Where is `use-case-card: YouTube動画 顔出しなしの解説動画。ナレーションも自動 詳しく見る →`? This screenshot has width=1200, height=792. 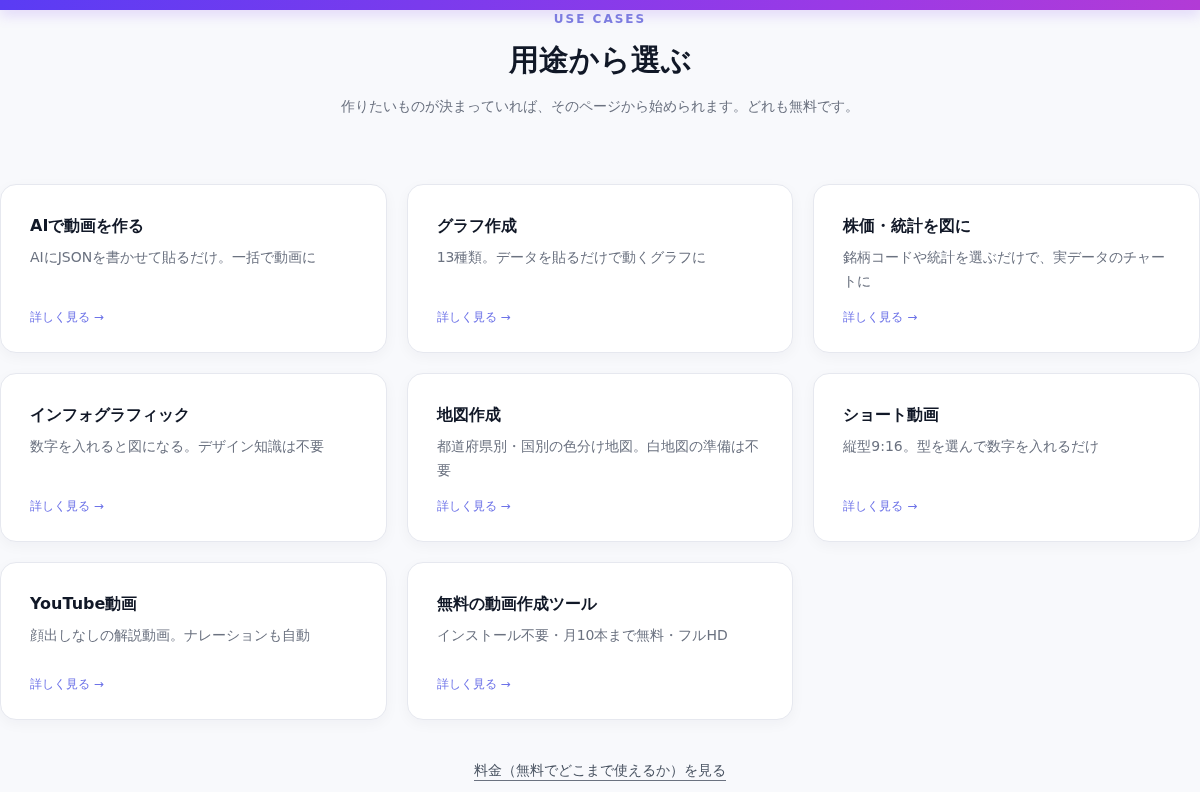
use-case-card: YouTube動画 顔出しなしの解説動画。ナレーションも自動 詳しく見る → is located at coordinates (193, 641).